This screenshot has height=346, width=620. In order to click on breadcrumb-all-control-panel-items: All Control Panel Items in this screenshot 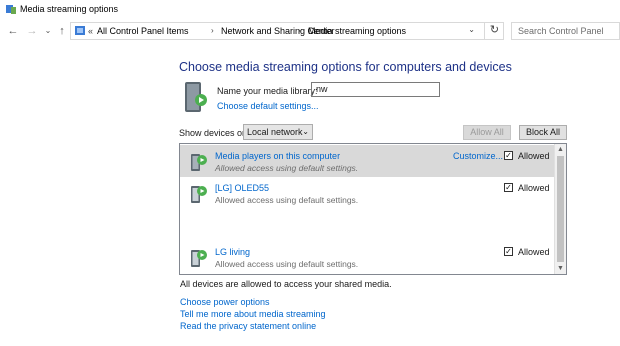, I will do `click(143, 31)`.